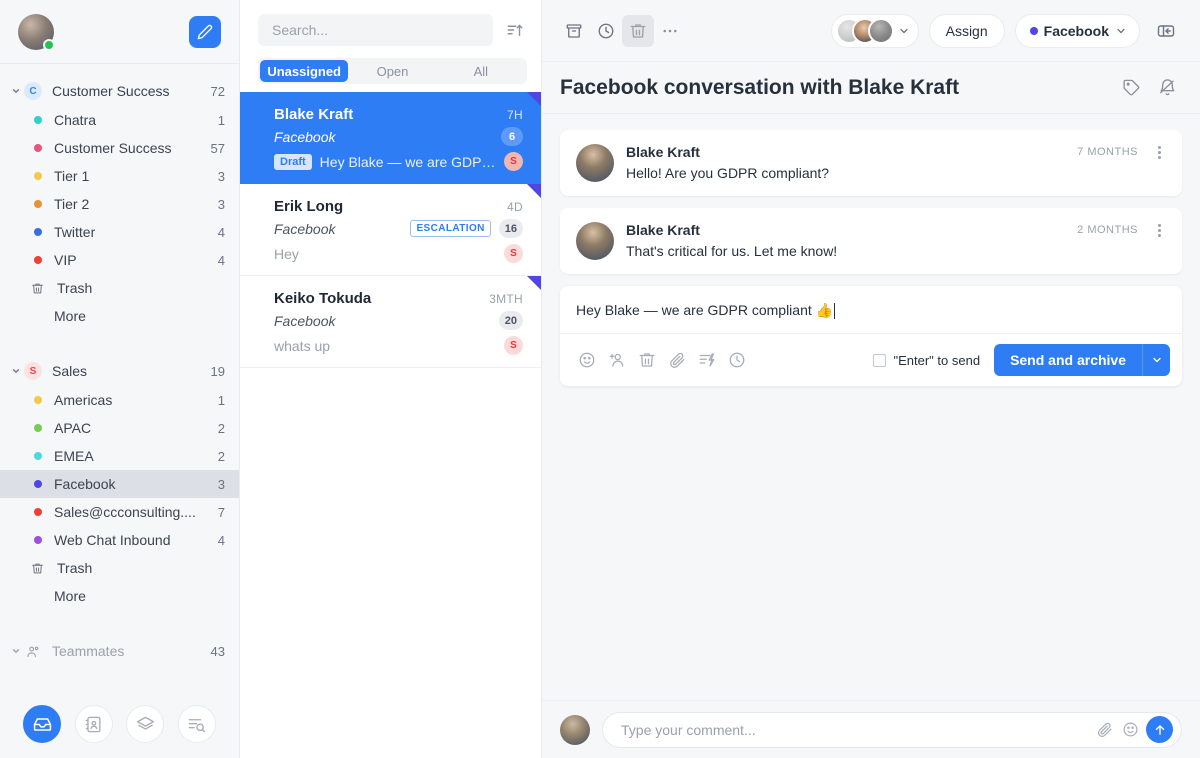 This screenshot has height=758, width=1200. I want to click on group-title: Sales, so click(70, 371).